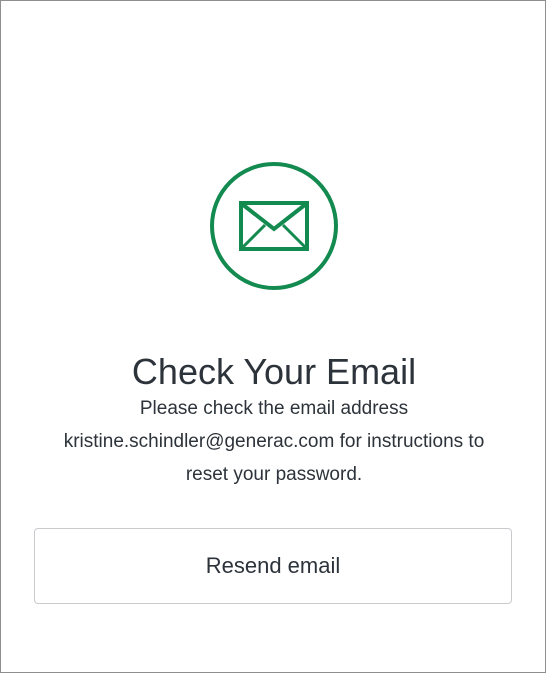  Describe the element at coordinates (274, 408) in the screenshot. I see `instruction-line: Please check the email address` at that location.